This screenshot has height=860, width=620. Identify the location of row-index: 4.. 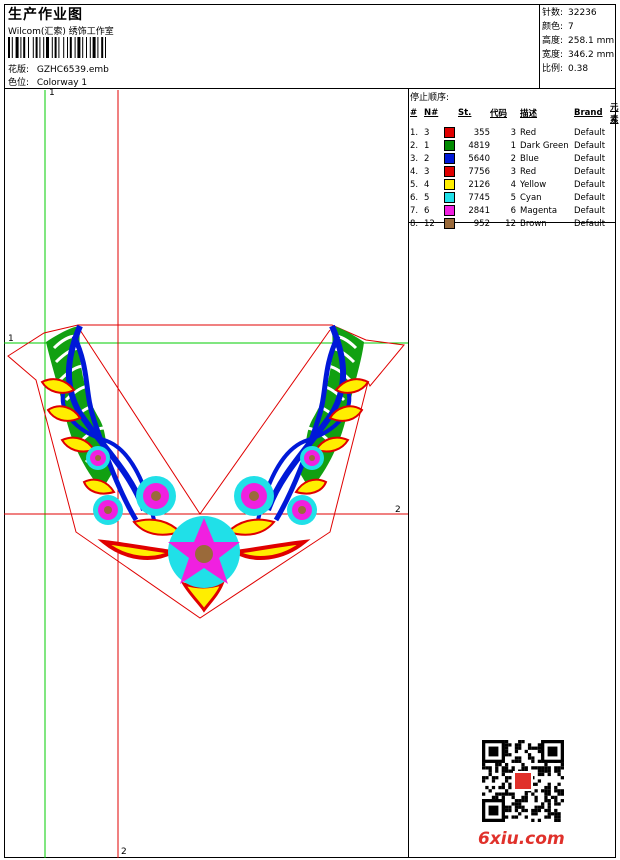
(414, 171).